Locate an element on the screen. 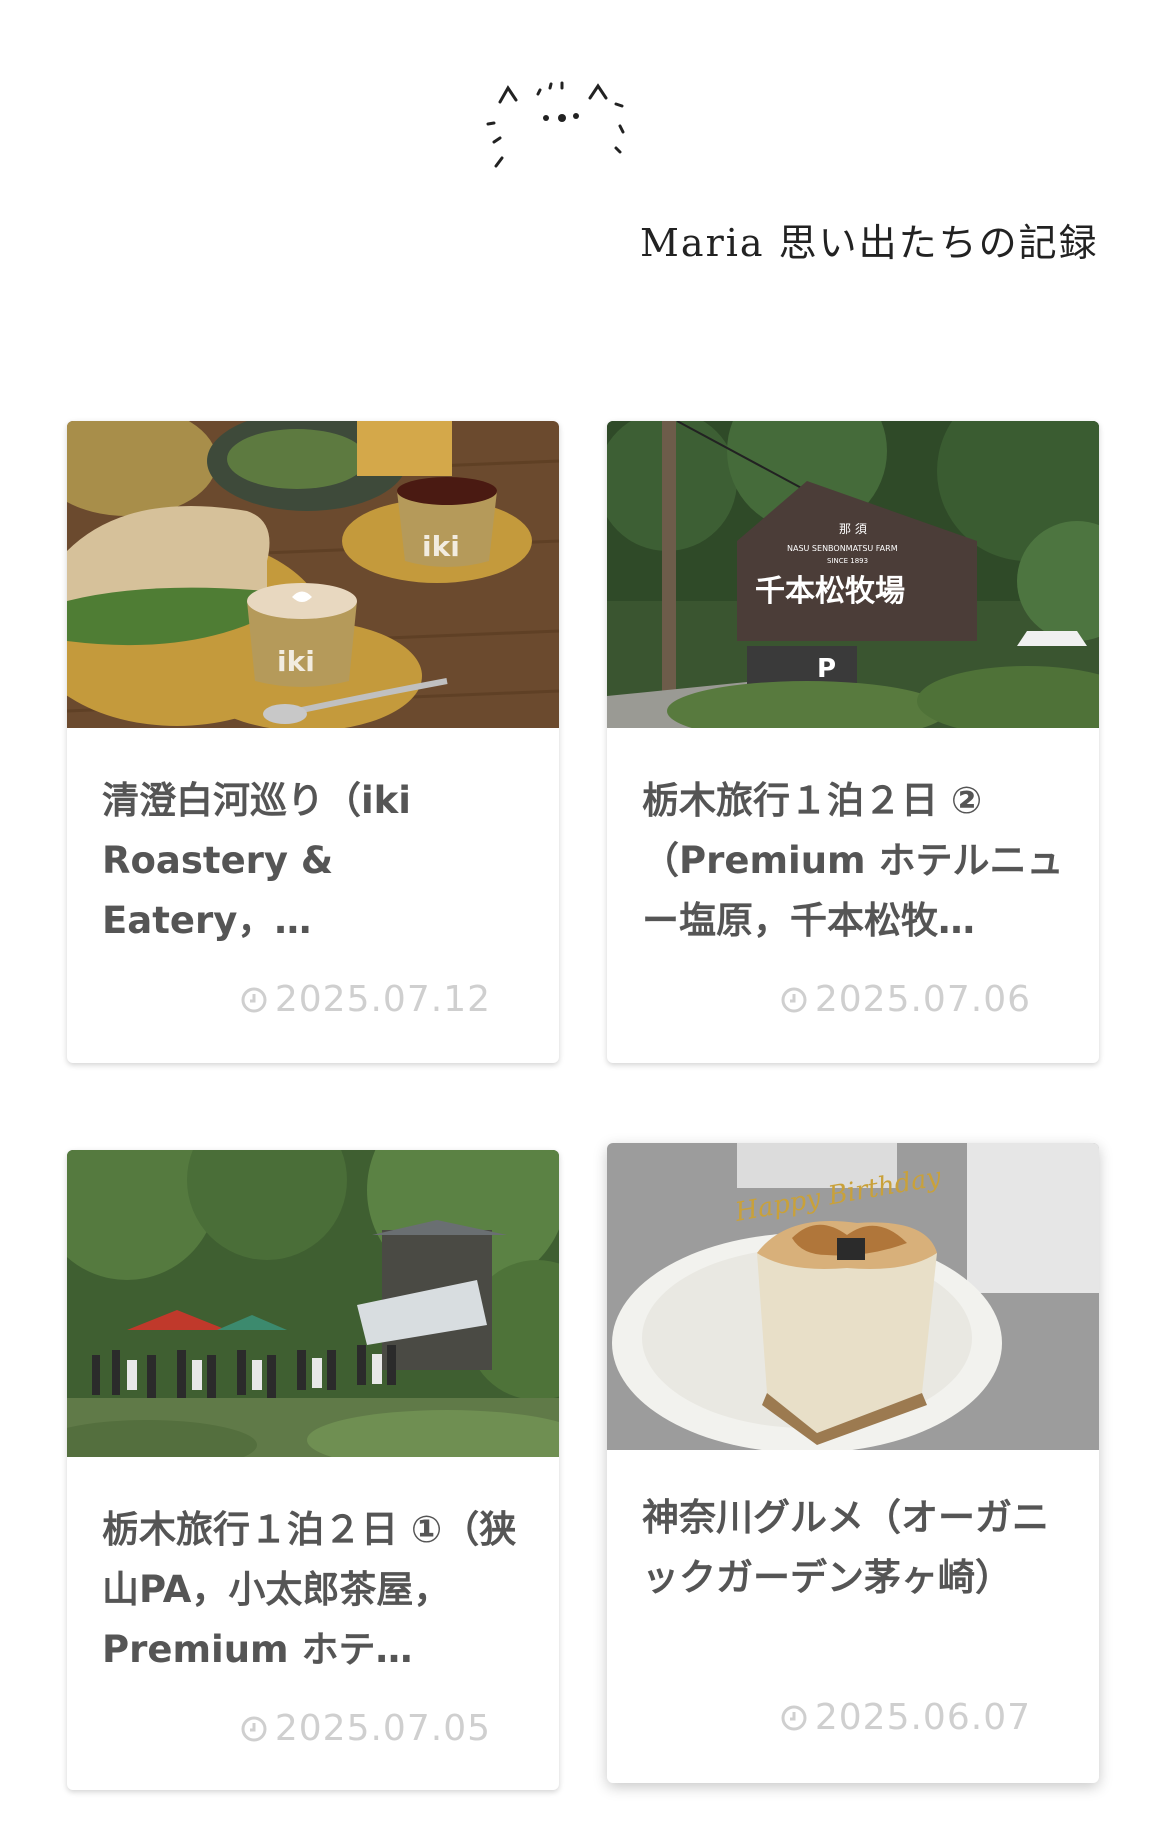 Image resolution: width=1170 pixels, height=1840 pixels. post-date-text: 2025.07.12 is located at coordinates (382, 999).